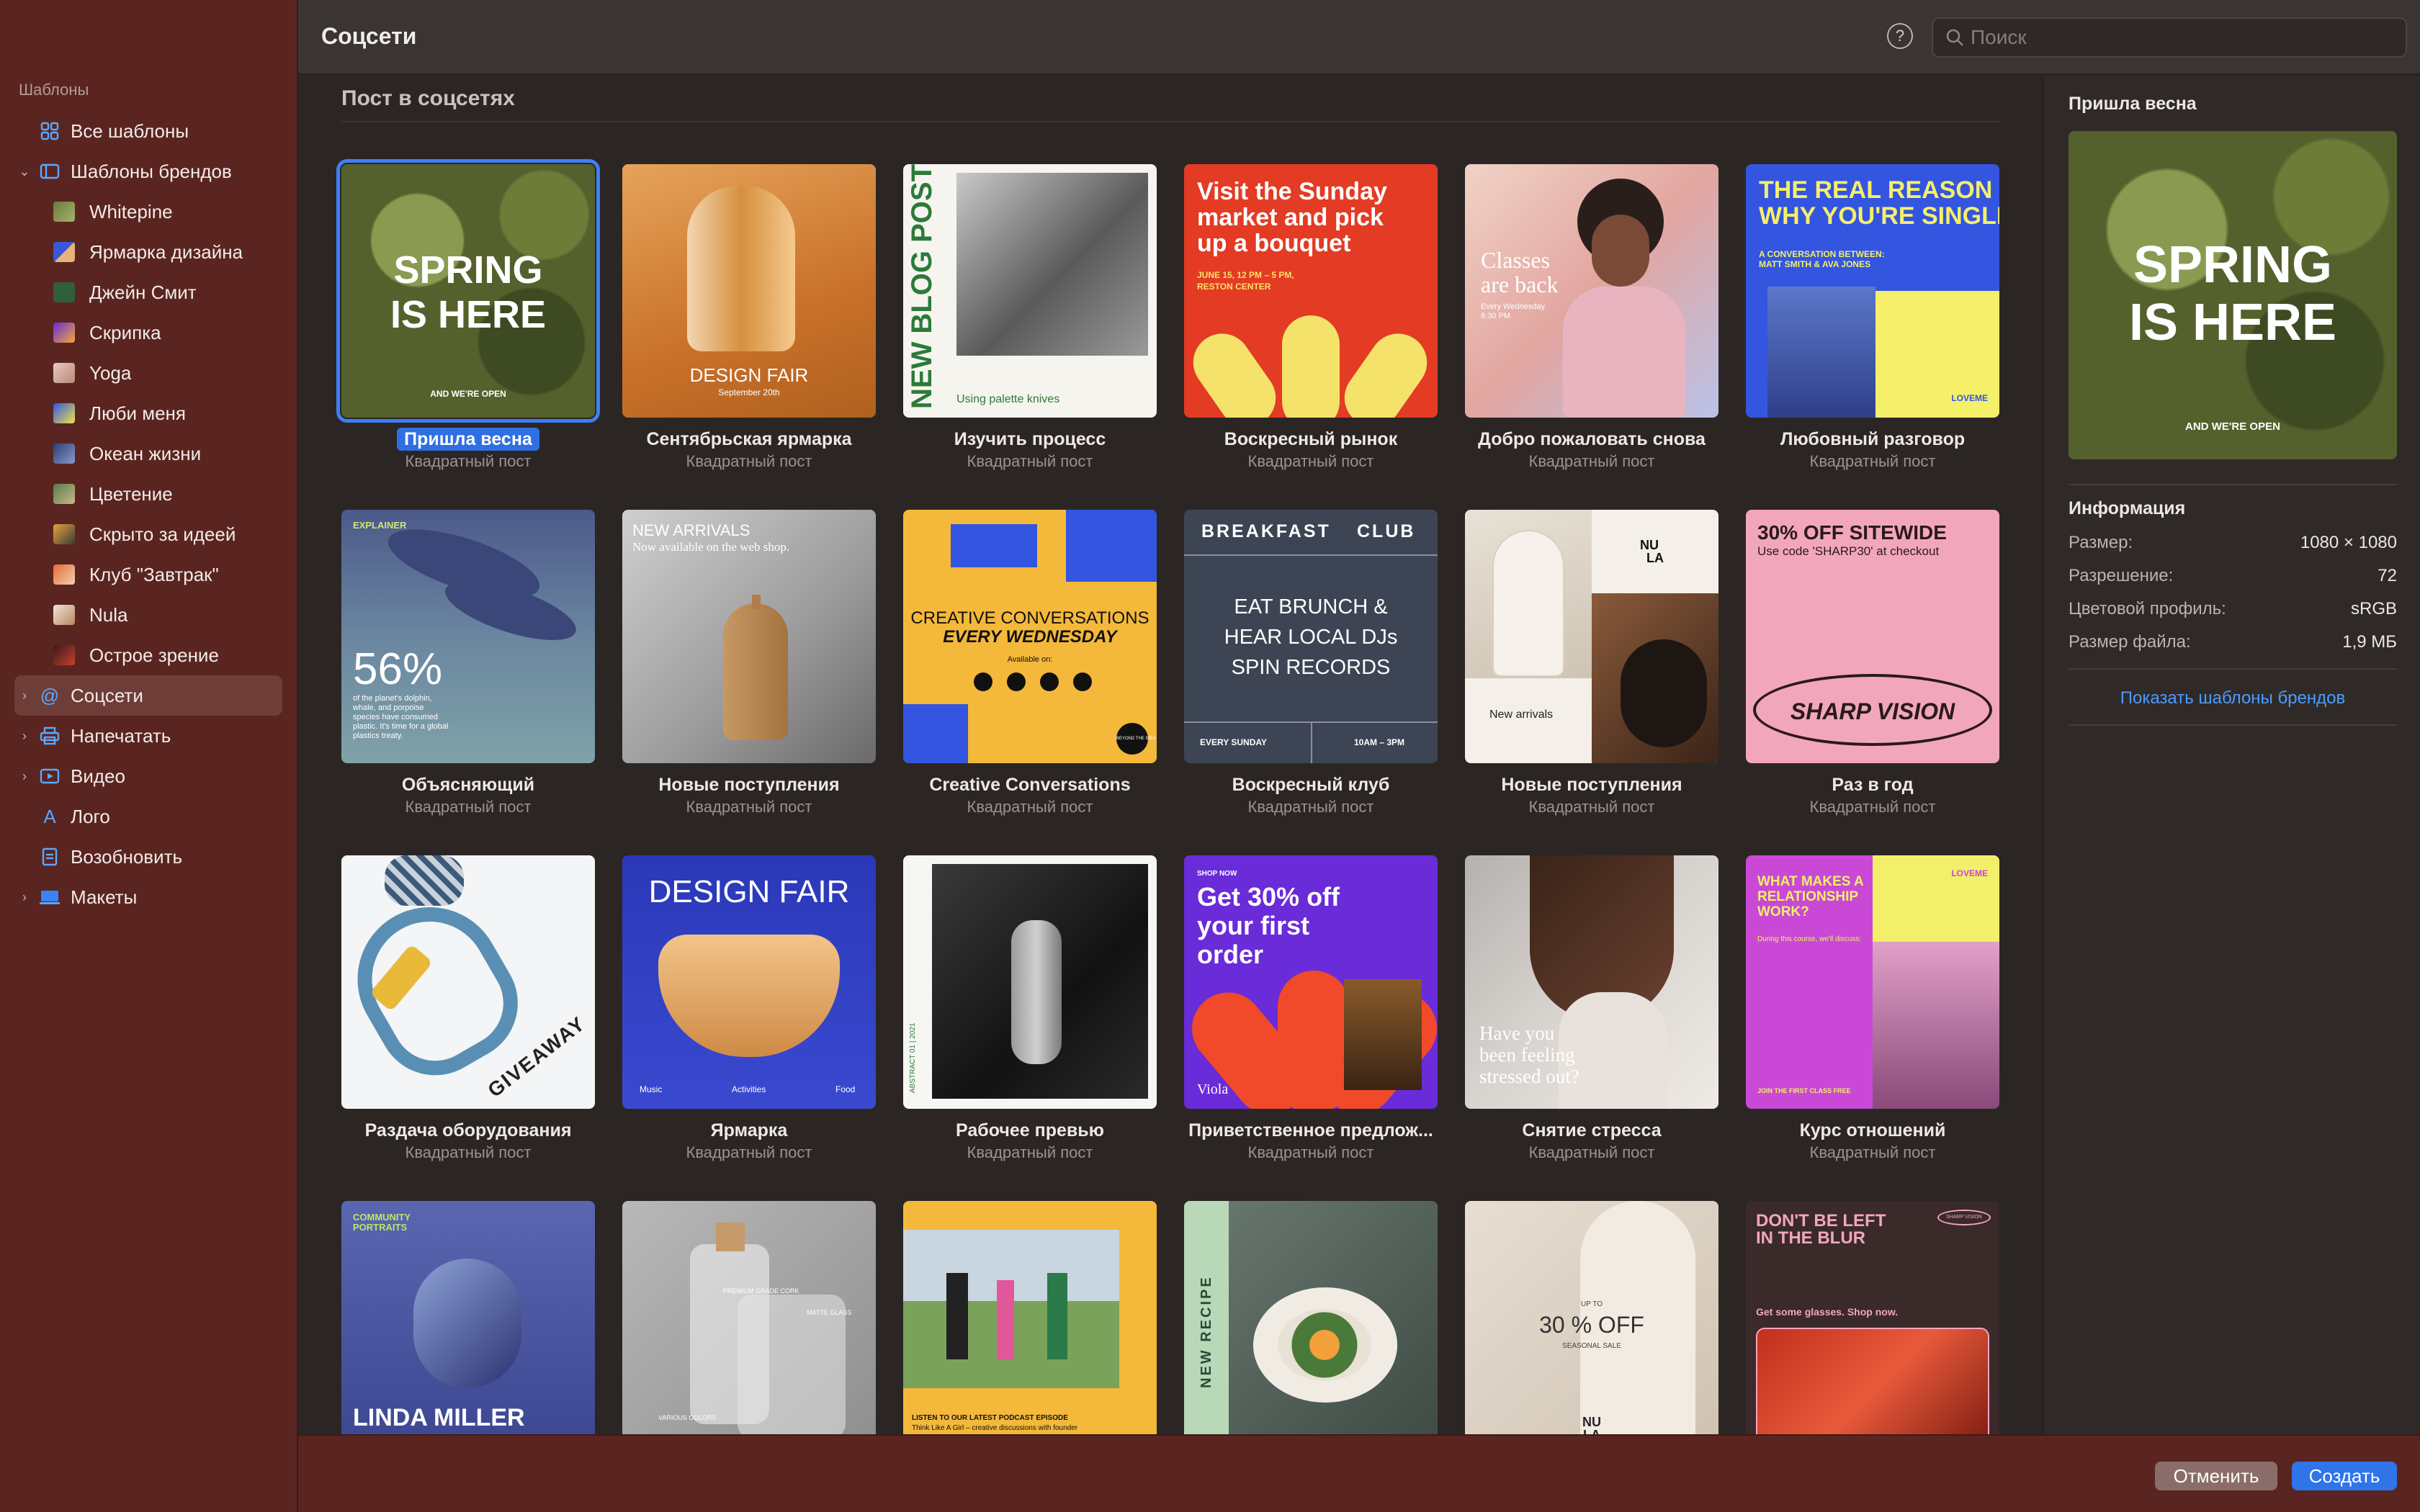 The width and height of the screenshot is (2420, 1512). Describe the element at coordinates (1517, 1033) in the screenshot. I see `thumb-text: Have you` at that location.